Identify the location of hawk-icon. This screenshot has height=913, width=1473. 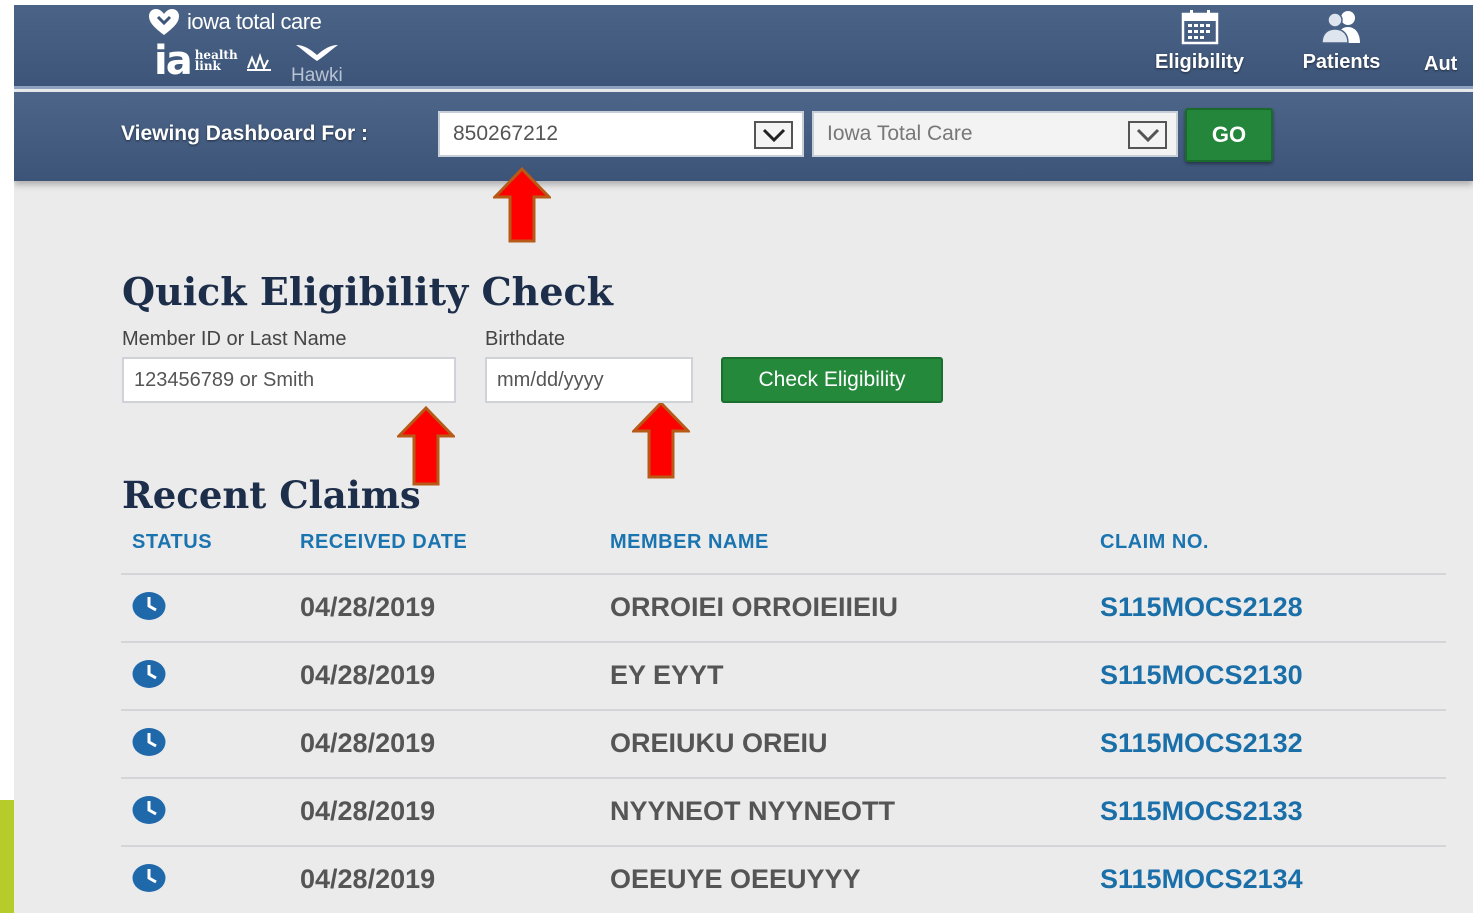
(316, 53).